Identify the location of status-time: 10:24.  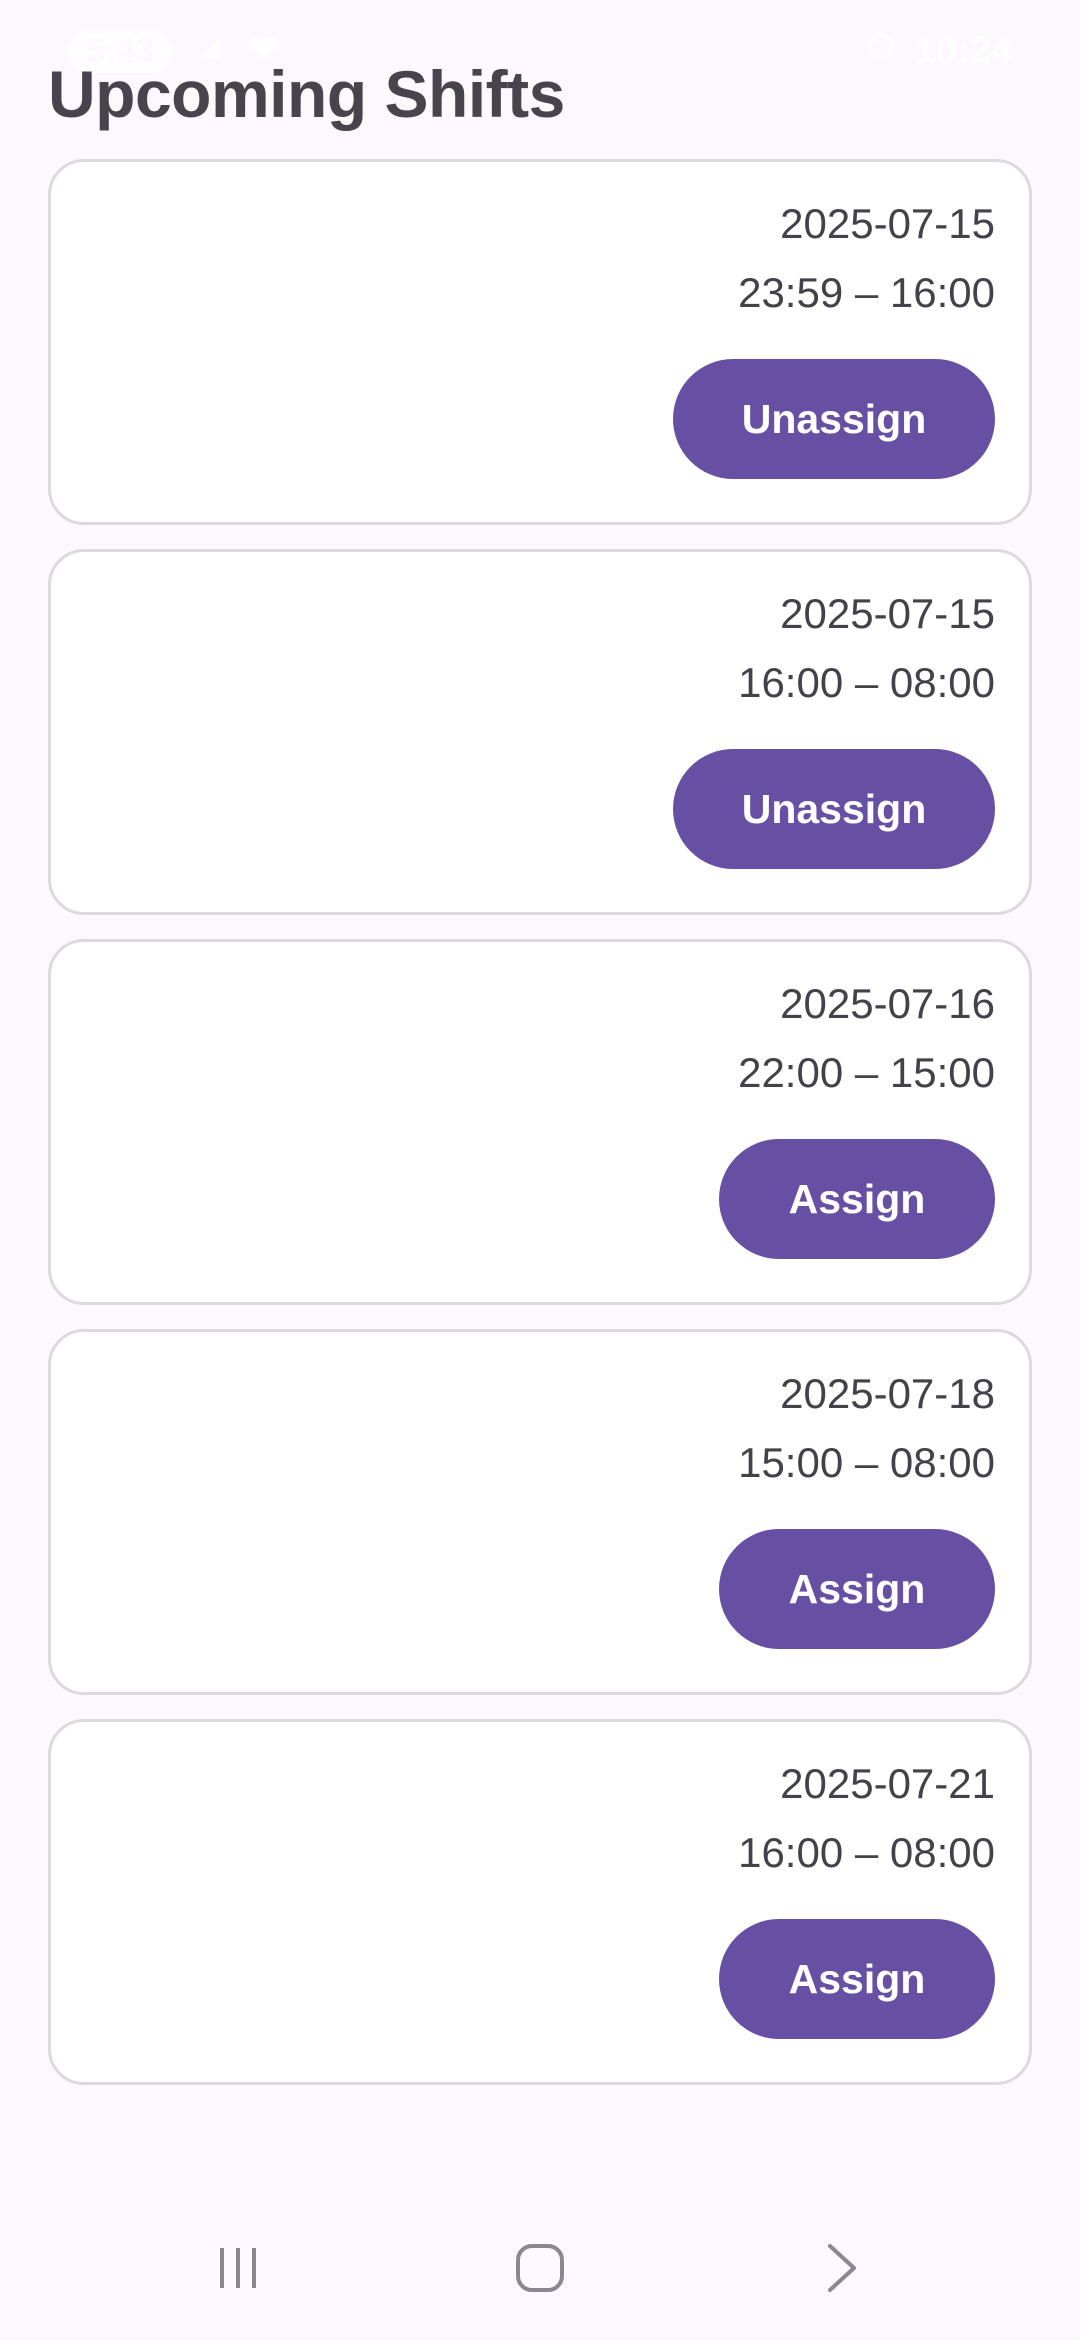
(963, 51).